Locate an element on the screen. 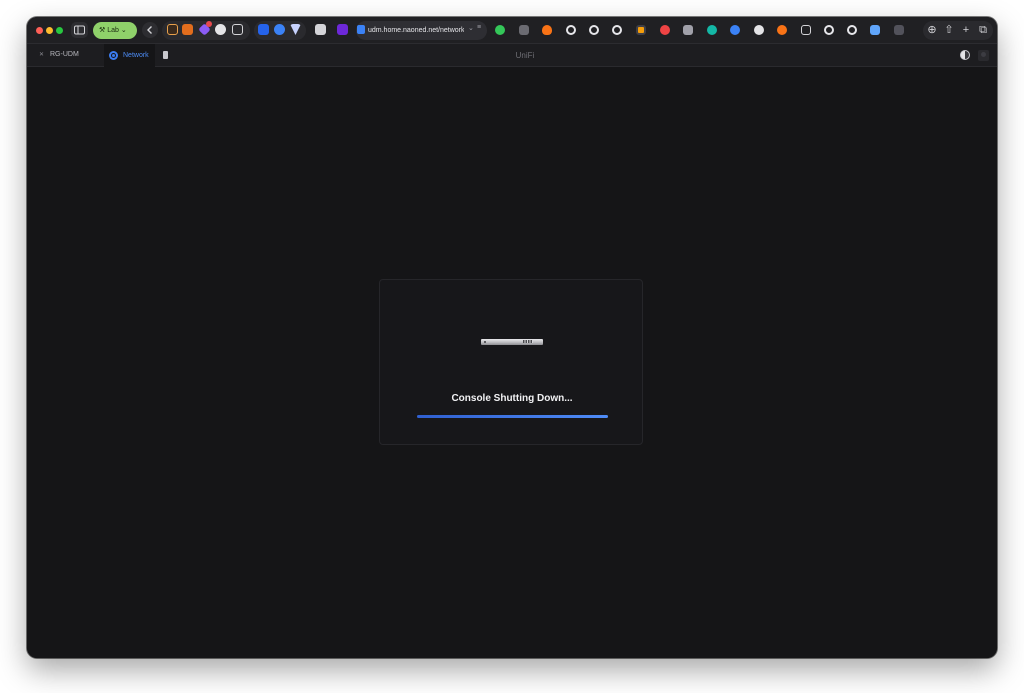 Image resolution: width=1024 pixels, height=693 pixels. hammer-icon: ⚒ is located at coordinates (103, 30).